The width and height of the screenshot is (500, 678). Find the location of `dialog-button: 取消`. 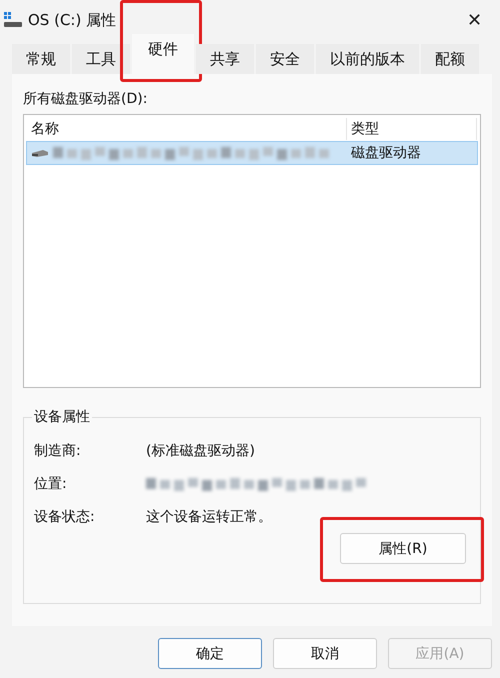

dialog-button: 取消 is located at coordinates (325, 653).